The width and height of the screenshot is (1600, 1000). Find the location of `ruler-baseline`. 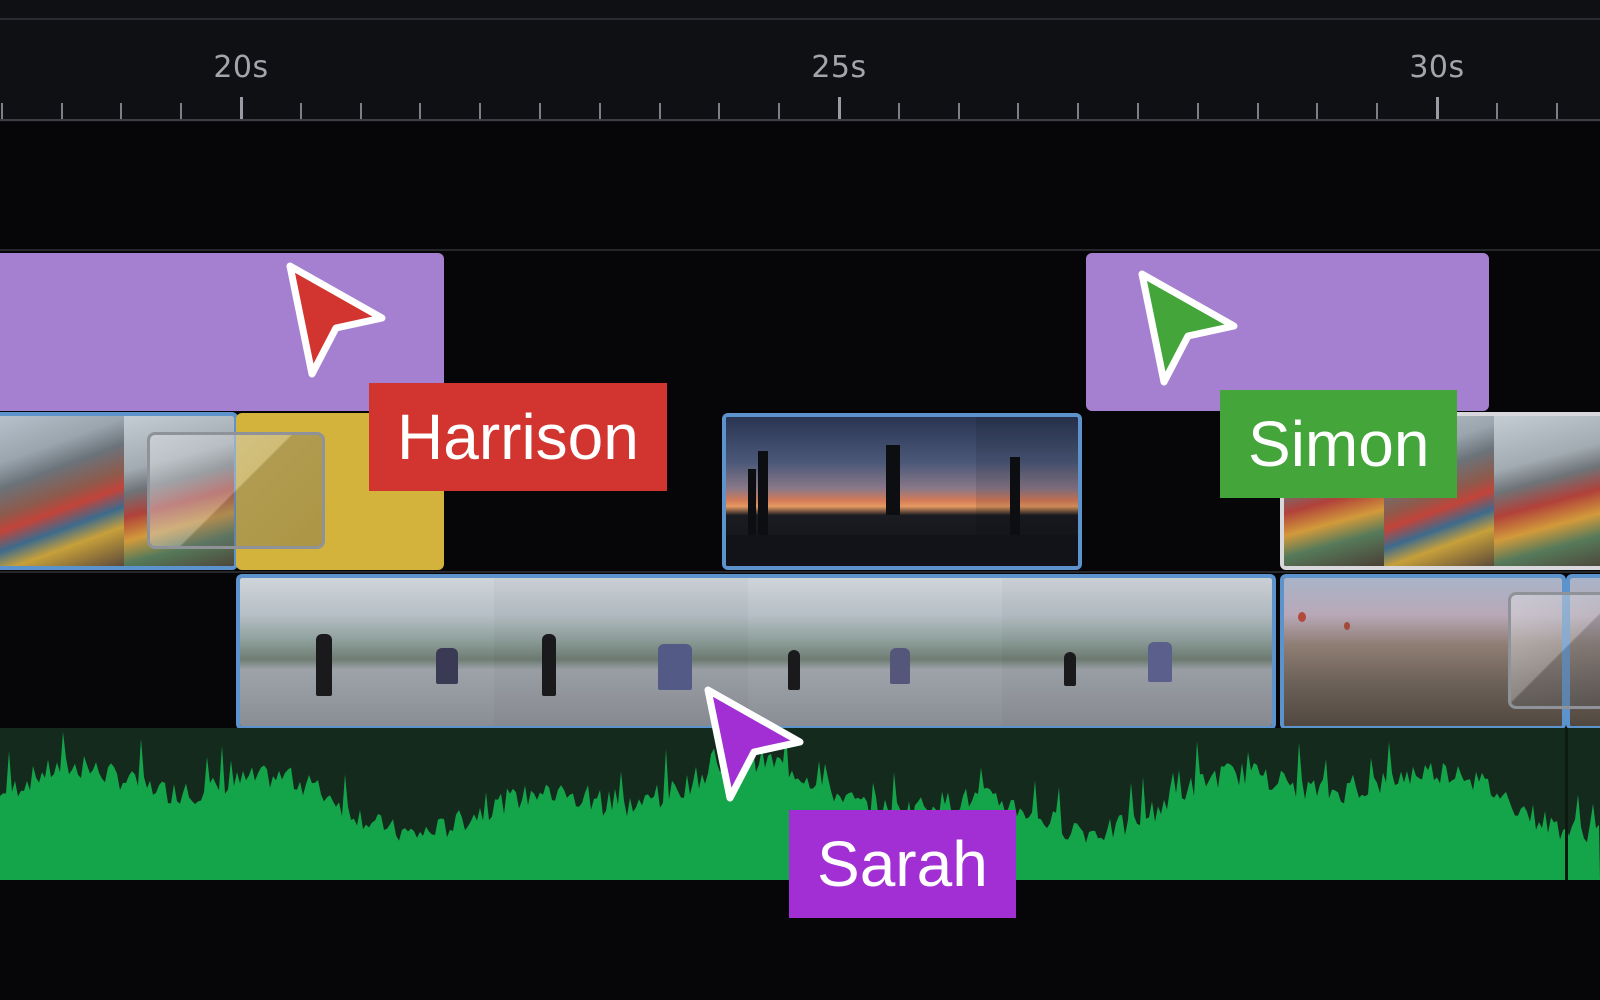

ruler-baseline is located at coordinates (800, 120).